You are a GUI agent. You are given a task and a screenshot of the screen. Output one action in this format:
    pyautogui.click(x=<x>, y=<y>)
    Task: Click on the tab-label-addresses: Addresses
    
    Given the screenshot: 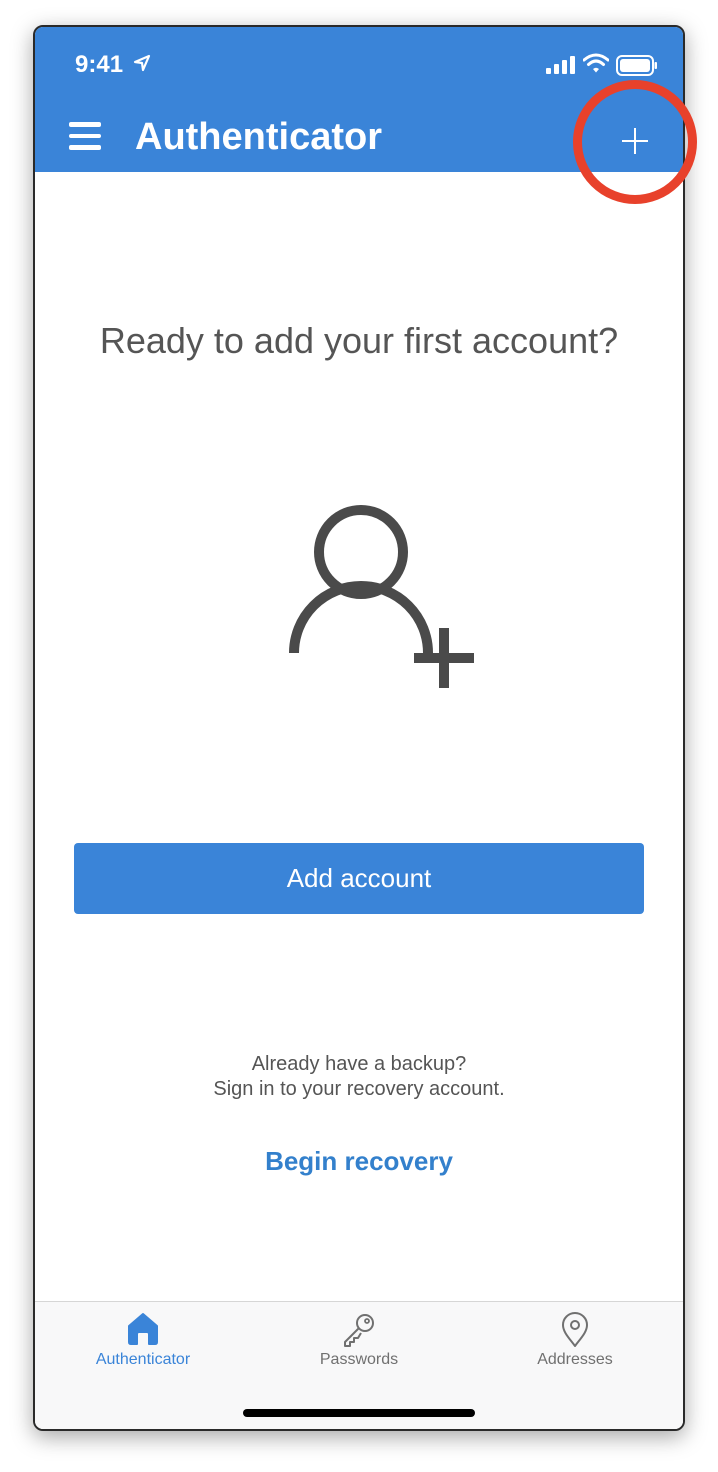 What is the action you would take?
    pyautogui.click(x=575, y=1359)
    